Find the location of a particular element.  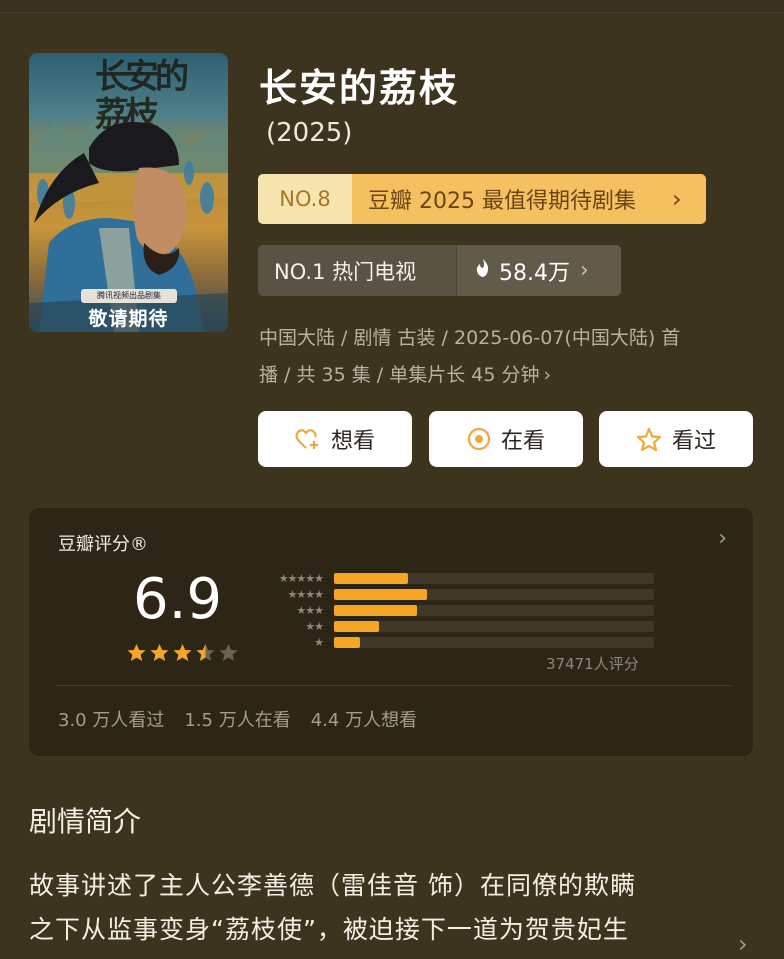

hot-value-text: 58.4万 is located at coordinates (534, 273).